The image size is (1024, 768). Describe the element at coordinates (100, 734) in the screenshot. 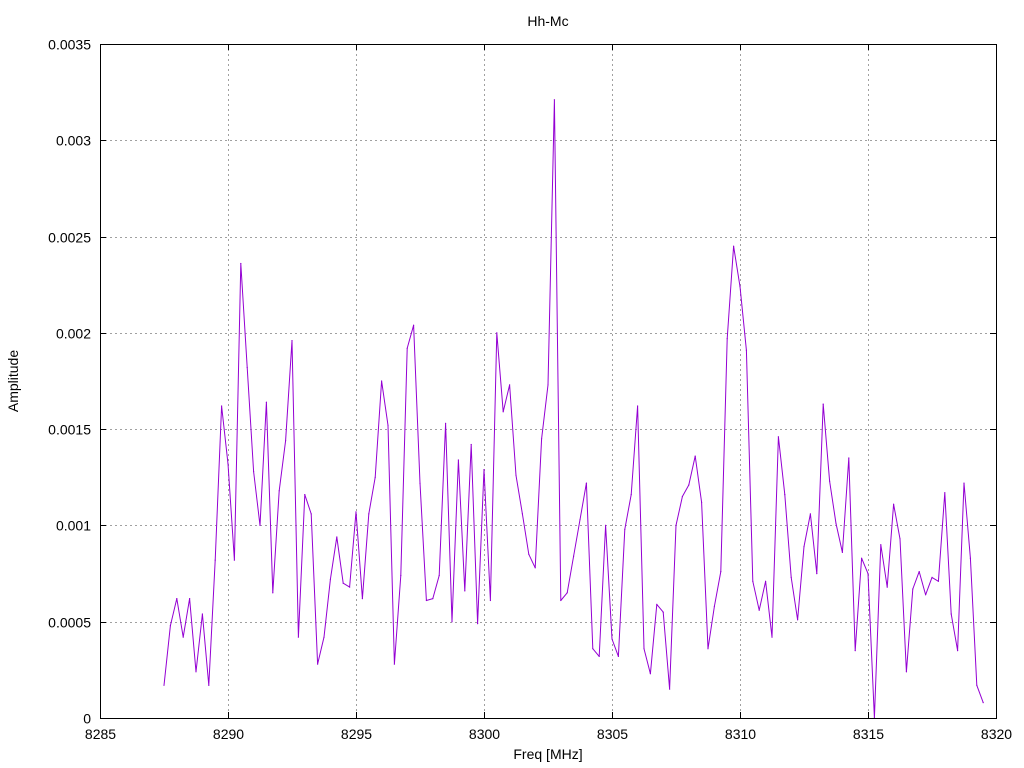

I see `x-tick-label: 8285` at that location.